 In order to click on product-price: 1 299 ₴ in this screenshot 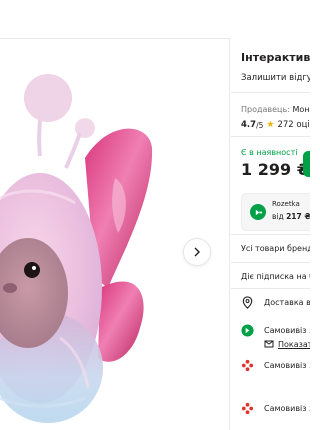, I will do `click(275, 169)`.